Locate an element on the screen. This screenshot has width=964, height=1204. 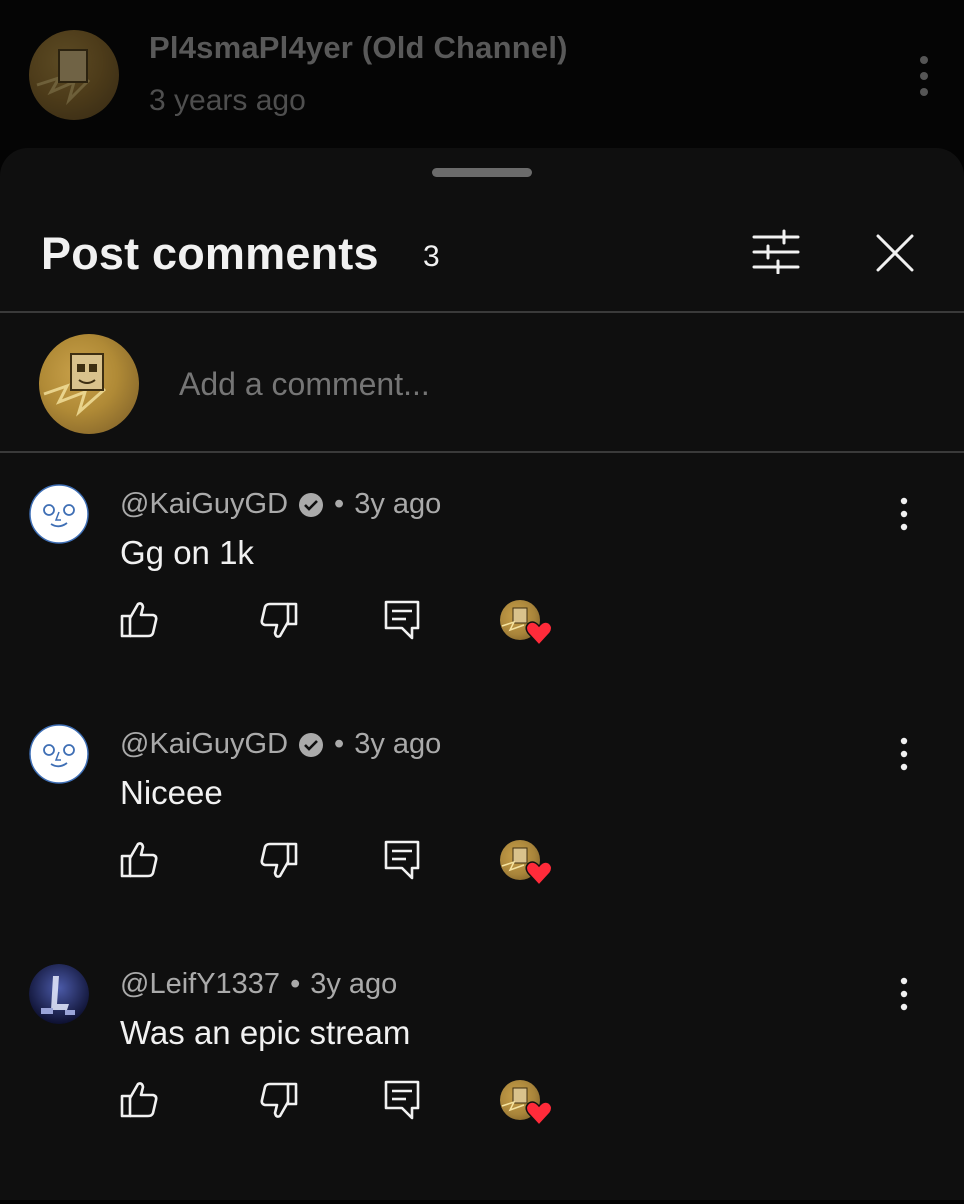
comment-count: 3 is located at coordinates (431, 256).